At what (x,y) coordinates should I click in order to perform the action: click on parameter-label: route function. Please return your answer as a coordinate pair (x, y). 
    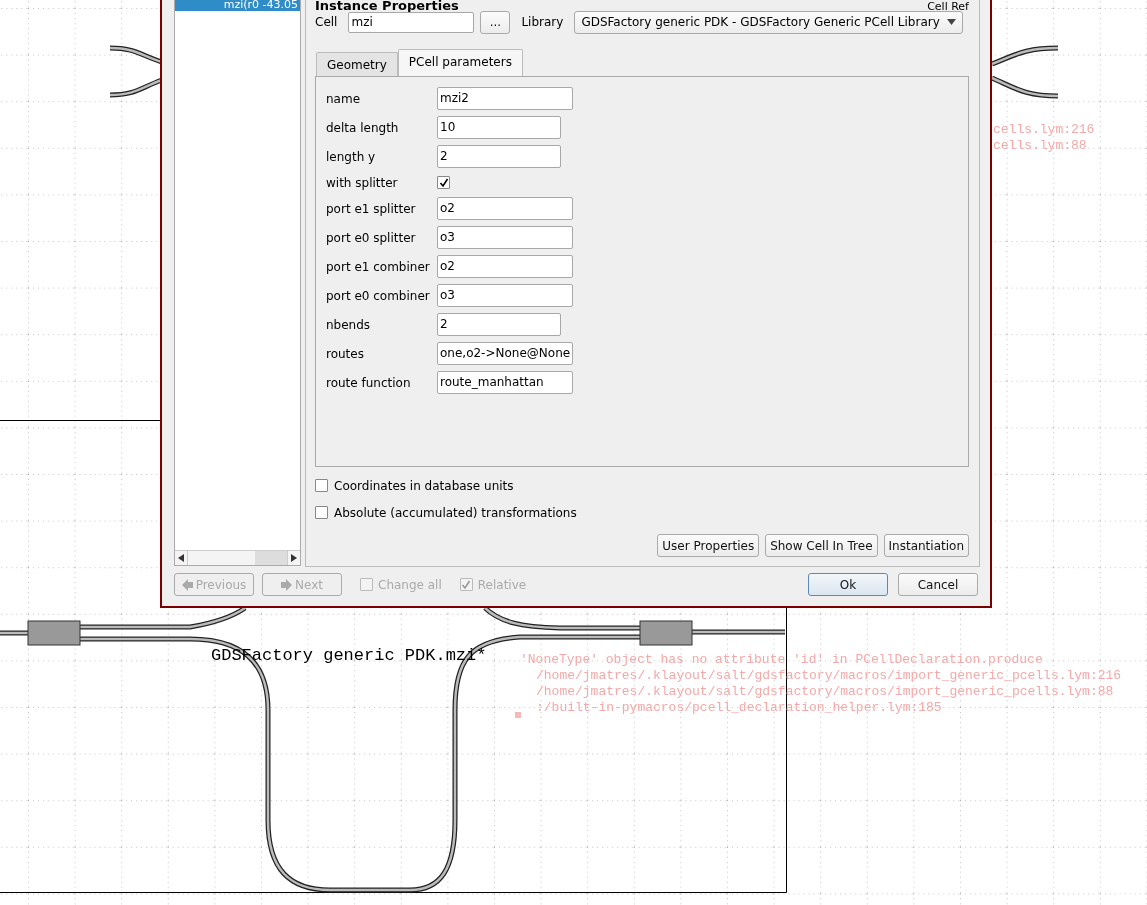
    Looking at the image, I should click on (369, 382).